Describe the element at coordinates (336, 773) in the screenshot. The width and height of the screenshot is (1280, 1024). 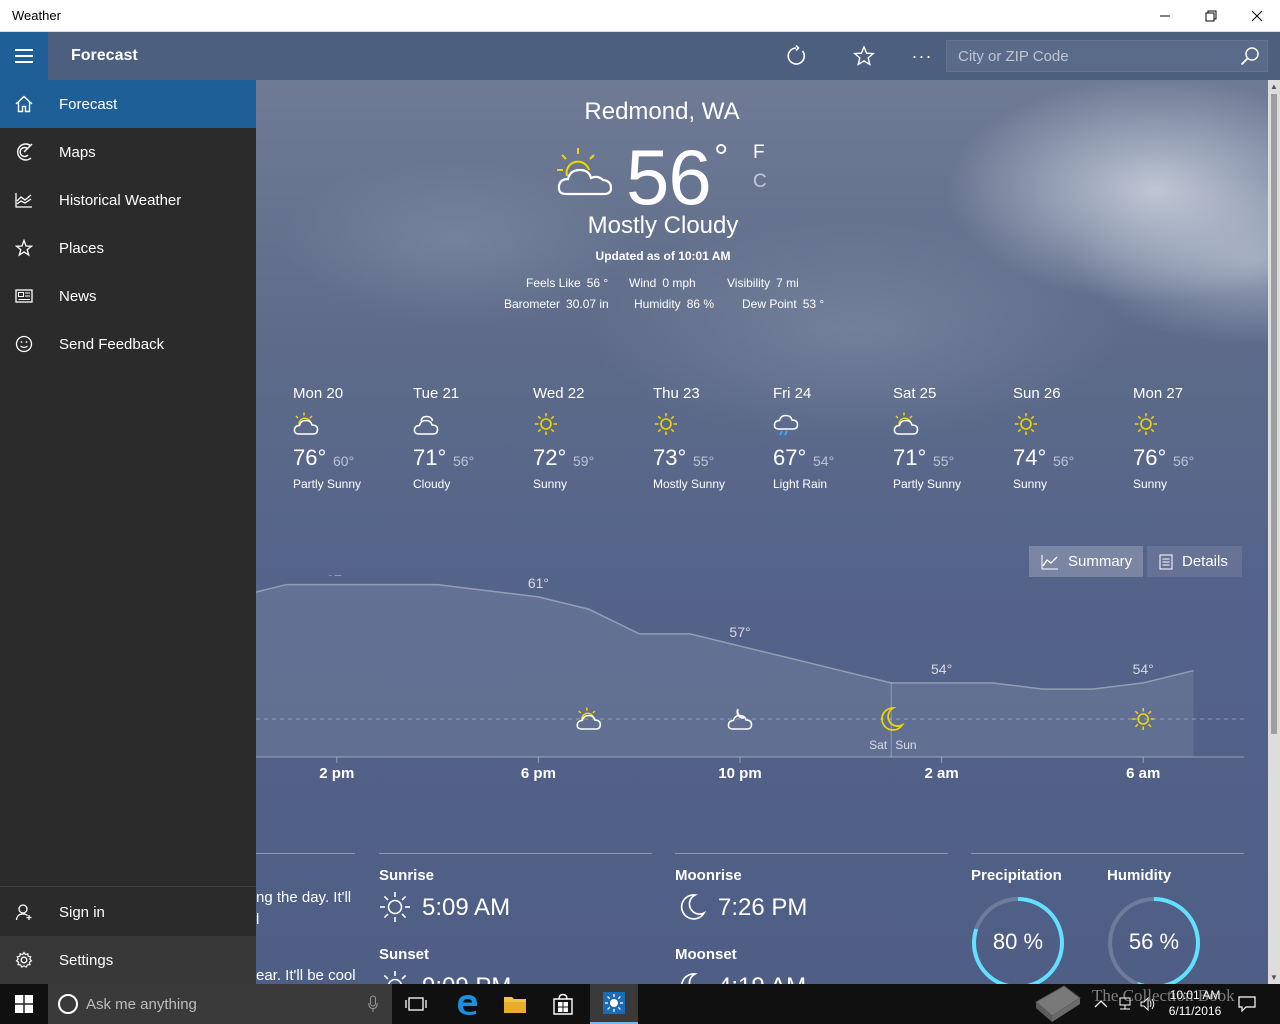
I see `x-tick-label: 2 pm` at that location.